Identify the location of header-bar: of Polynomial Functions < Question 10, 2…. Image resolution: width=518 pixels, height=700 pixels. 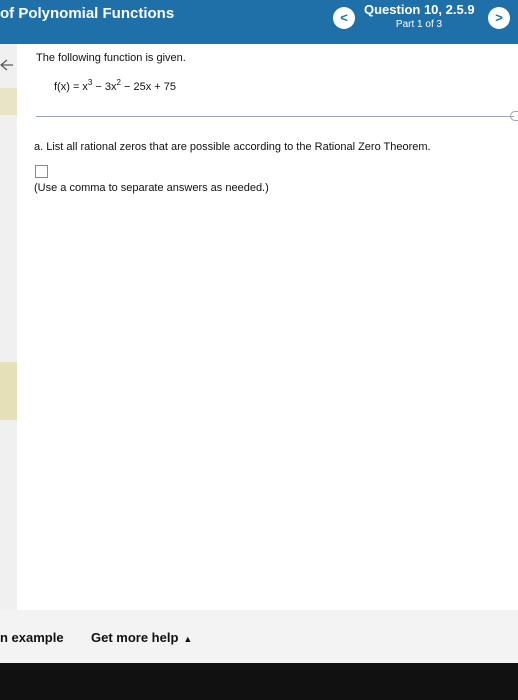
(259, 22).